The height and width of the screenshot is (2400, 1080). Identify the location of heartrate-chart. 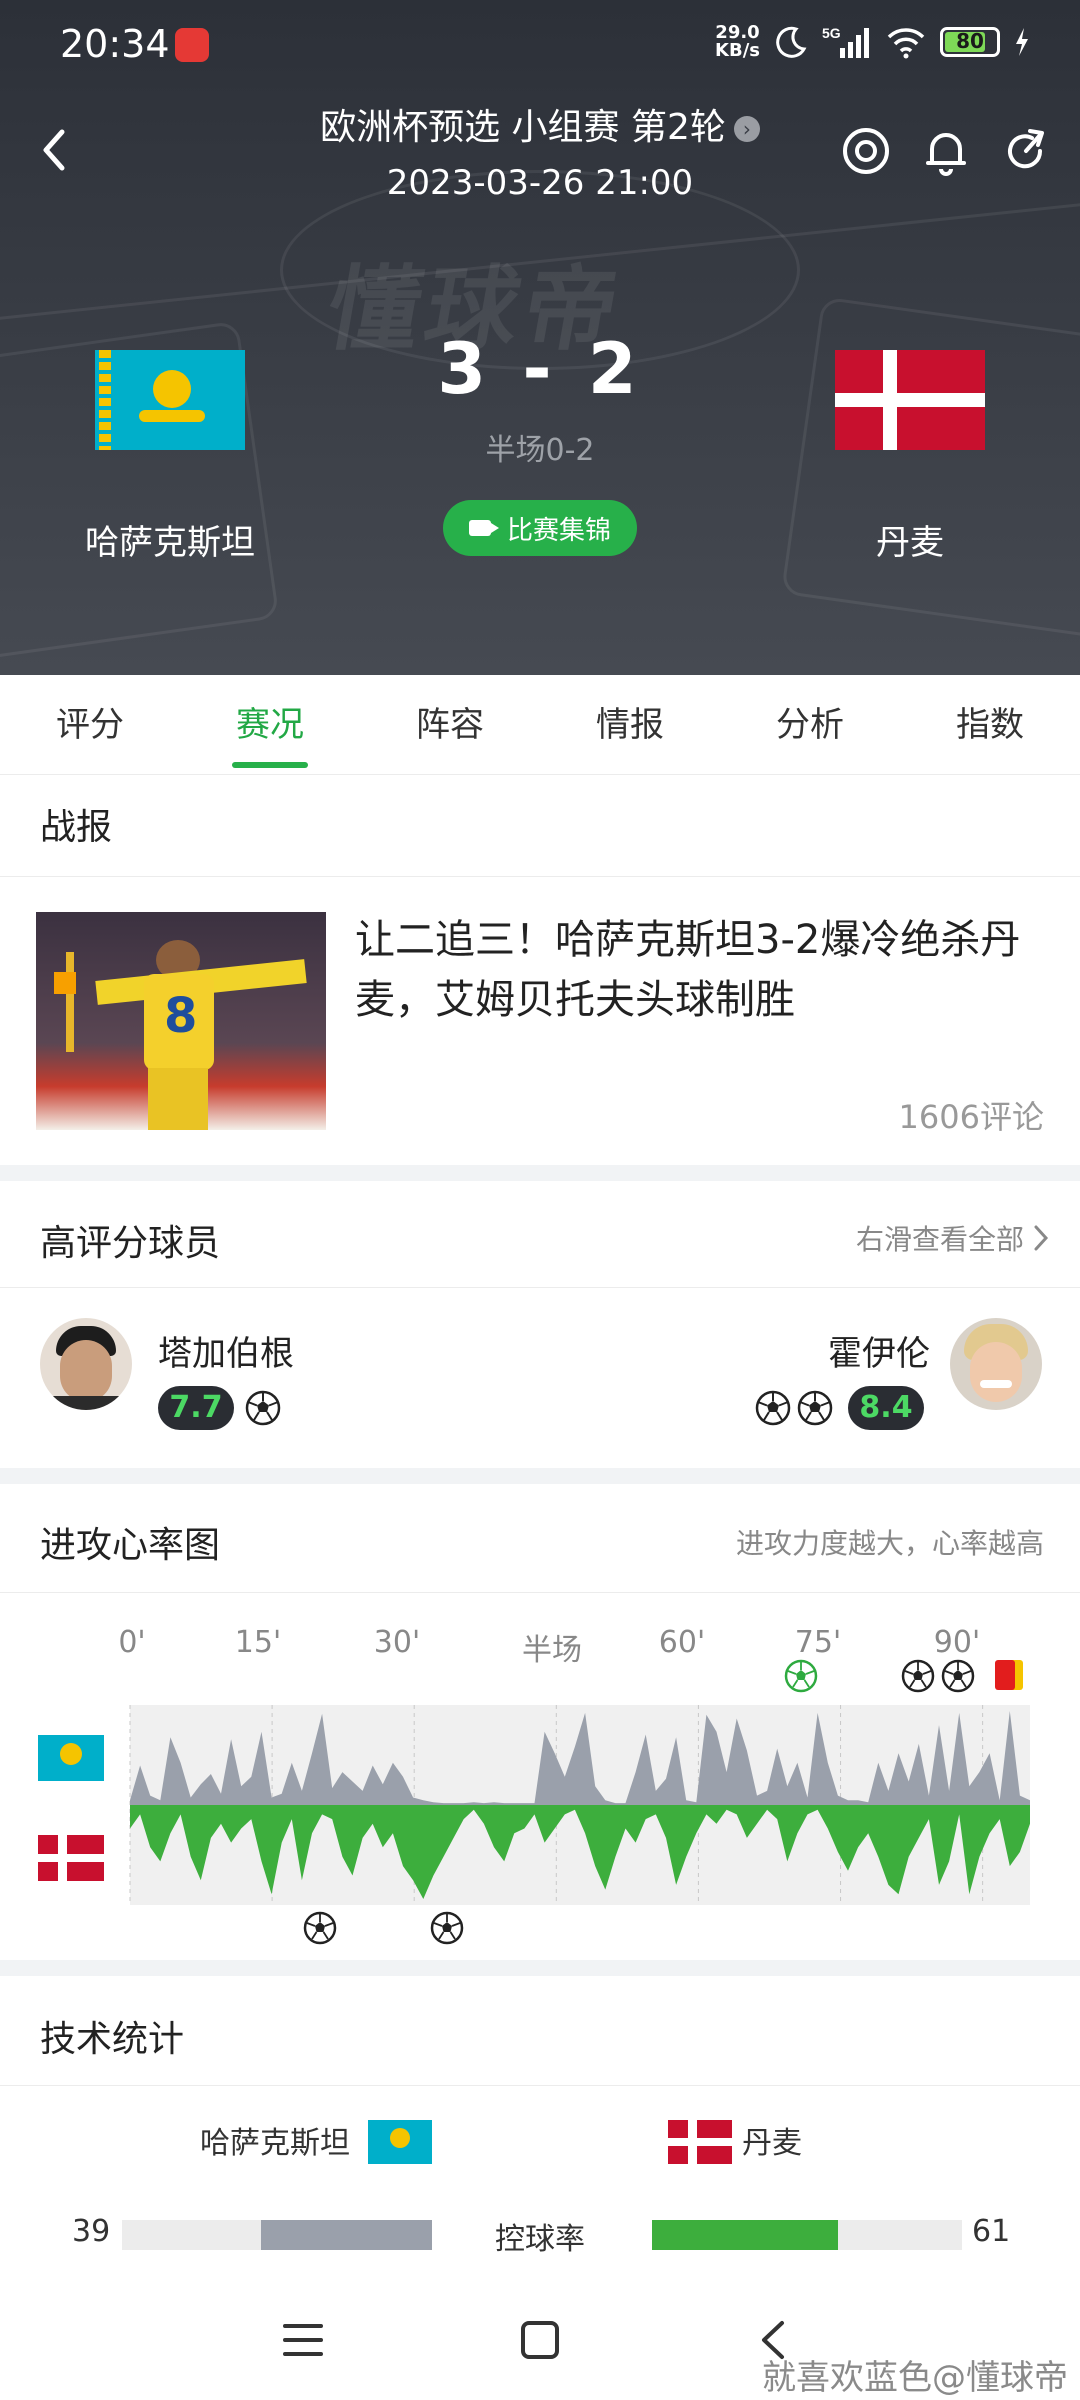
(579, 1802).